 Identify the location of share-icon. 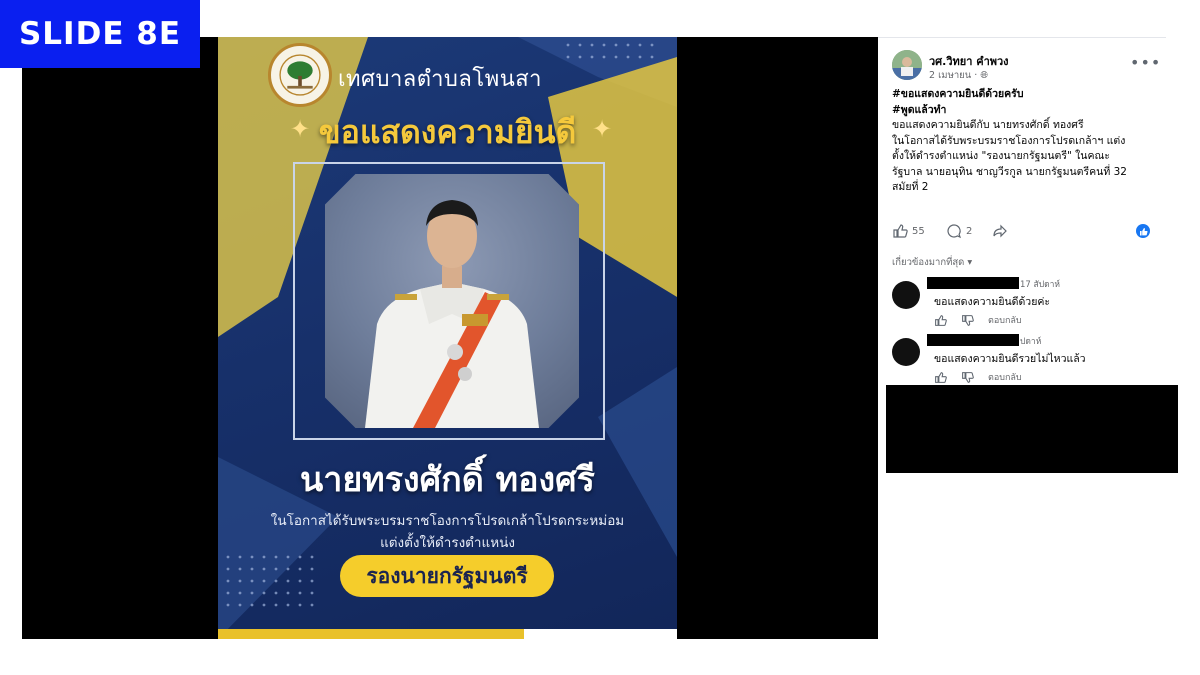
(1000, 231).